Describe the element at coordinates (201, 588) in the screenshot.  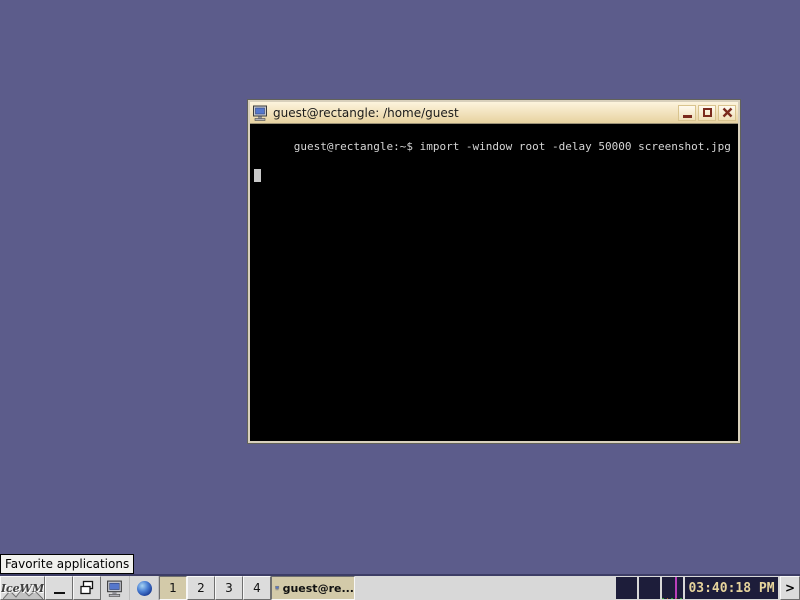
I see `workspace-button-2: 2` at that location.